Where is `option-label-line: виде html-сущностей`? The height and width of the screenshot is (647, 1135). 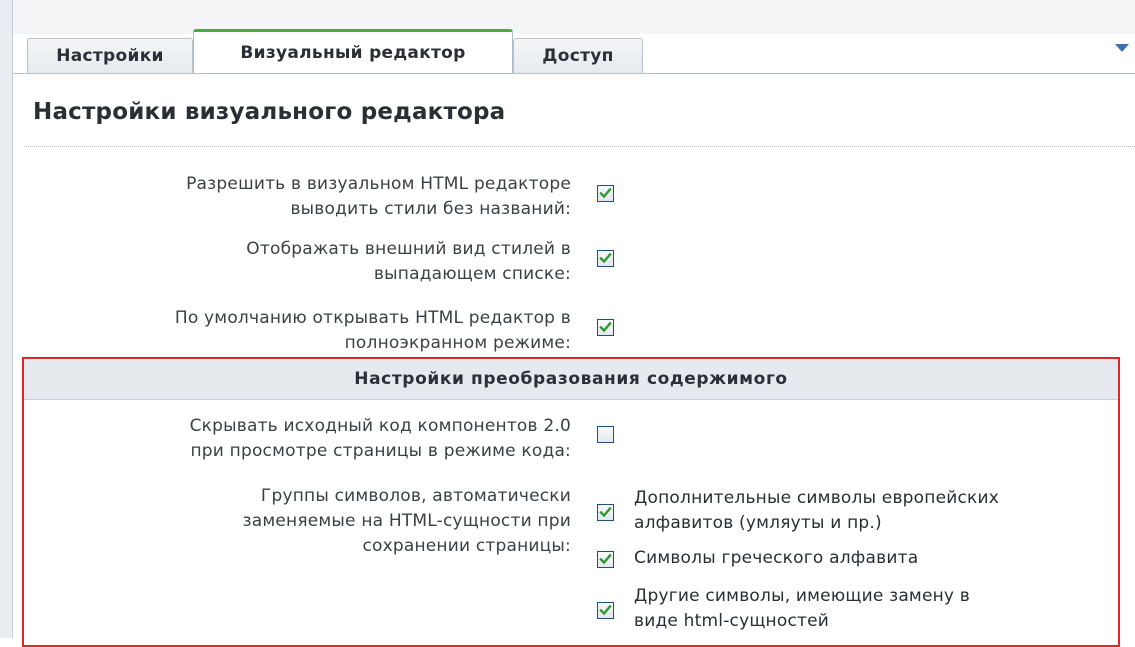 option-label-line: виде html-сущностей is located at coordinates (732, 621).